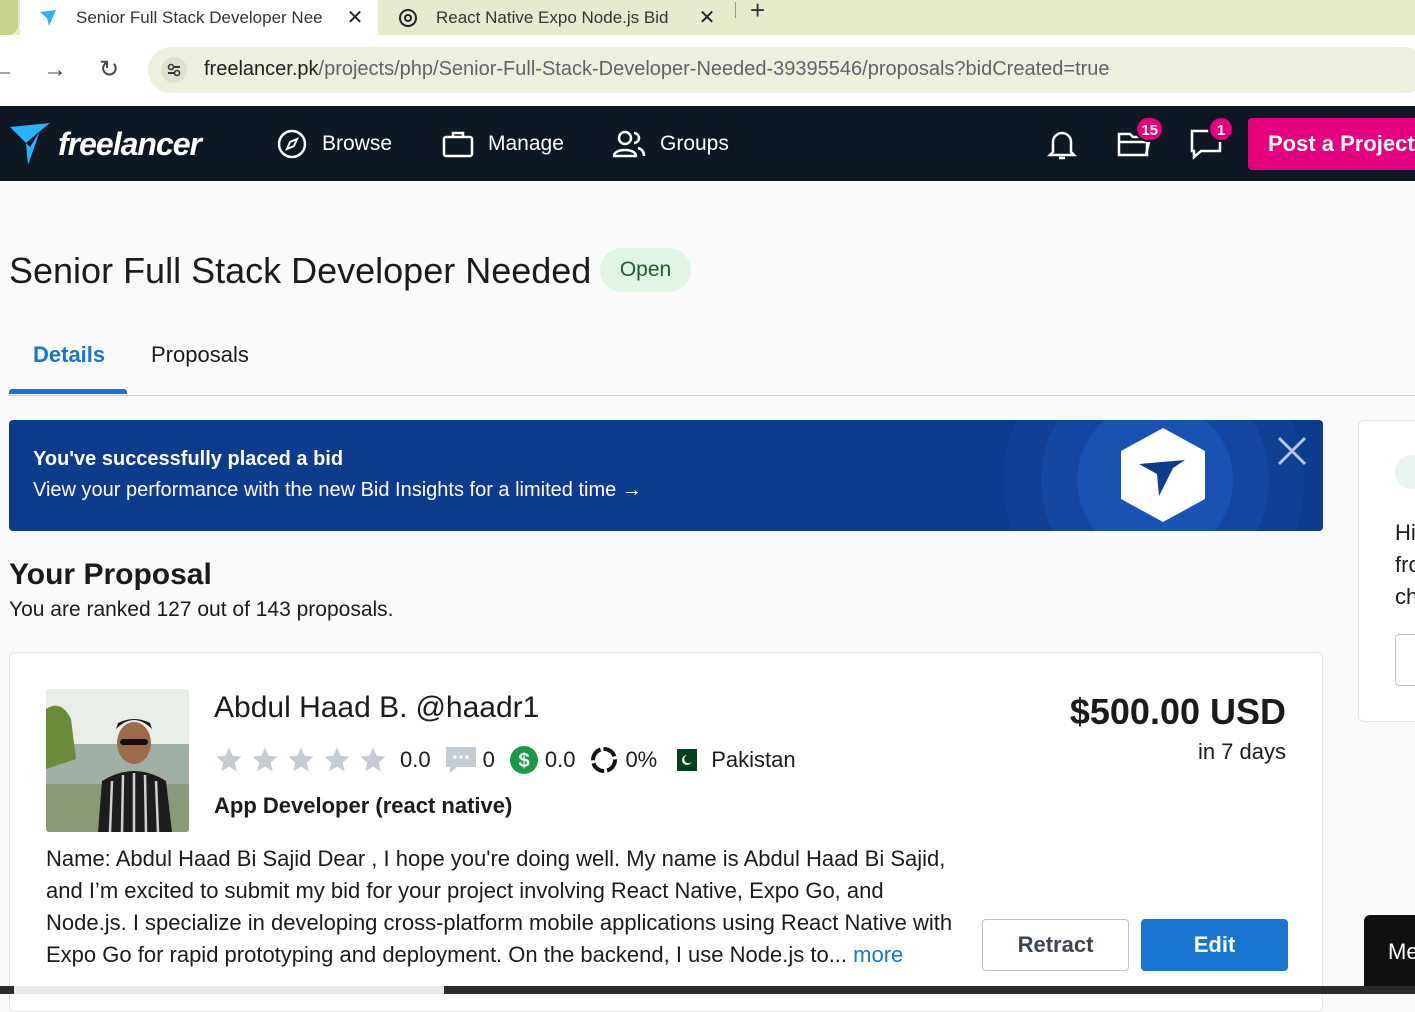  I want to click on completion-rate: 0%, so click(641, 759).